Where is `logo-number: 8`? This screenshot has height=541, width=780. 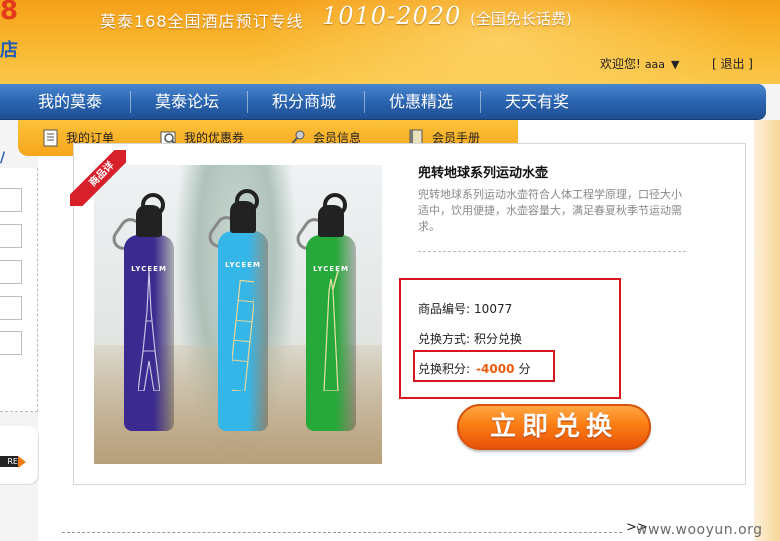 logo-number: 8 is located at coordinates (9, 13).